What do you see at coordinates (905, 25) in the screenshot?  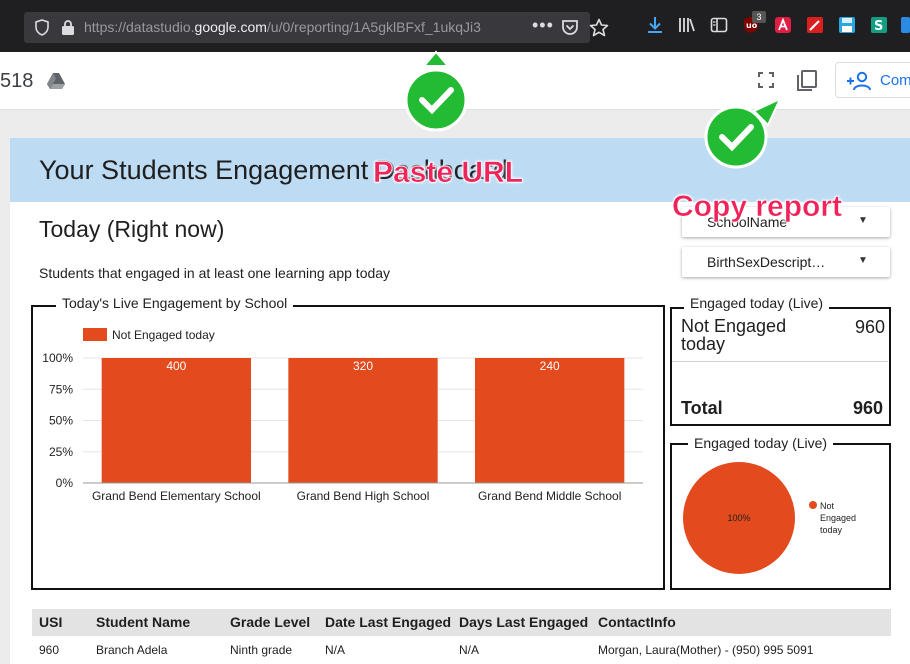 I see `extension-icon-partial` at bounding box center [905, 25].